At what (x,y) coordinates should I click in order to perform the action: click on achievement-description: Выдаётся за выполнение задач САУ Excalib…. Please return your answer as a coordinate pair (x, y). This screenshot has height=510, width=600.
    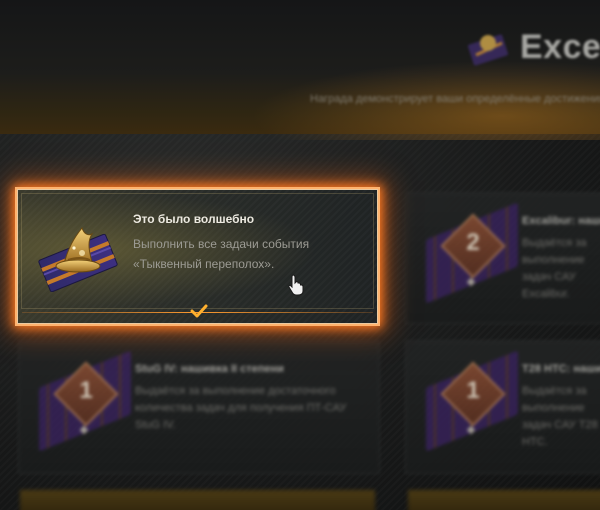
    Looking at the image, I should click on (554, 268).